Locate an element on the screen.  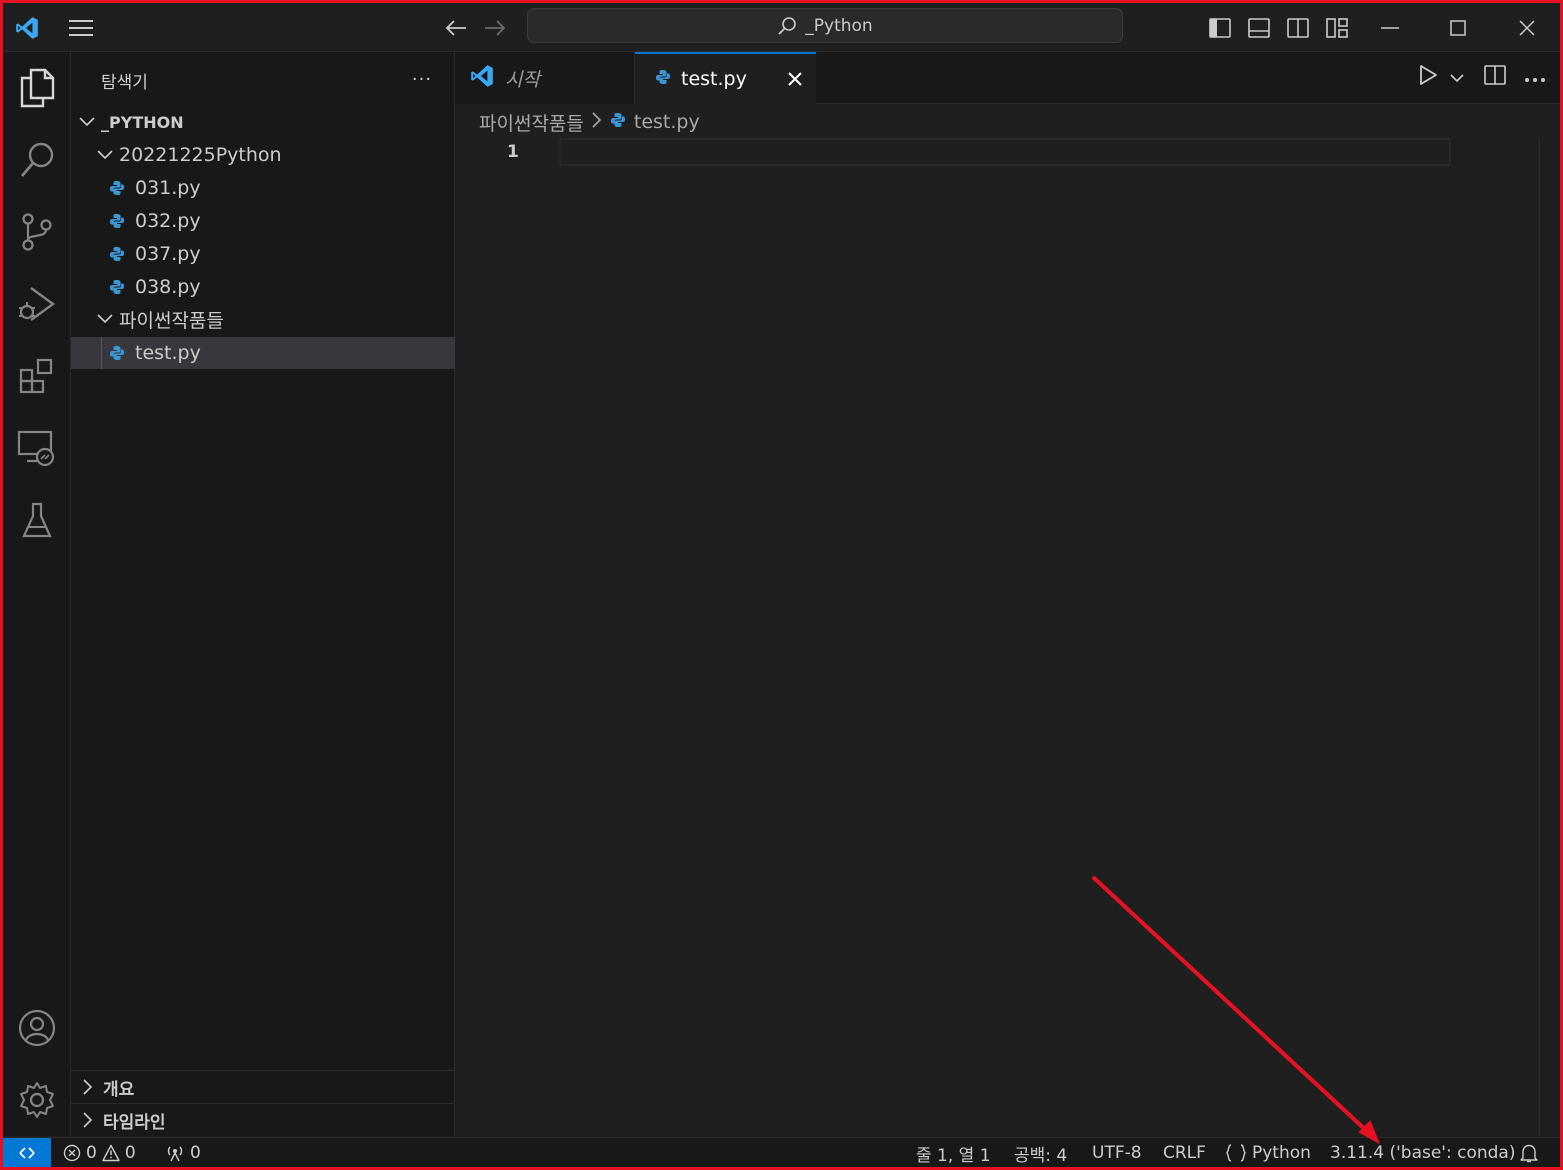
manage-gear-icon is located at coordinates (37, 1100).